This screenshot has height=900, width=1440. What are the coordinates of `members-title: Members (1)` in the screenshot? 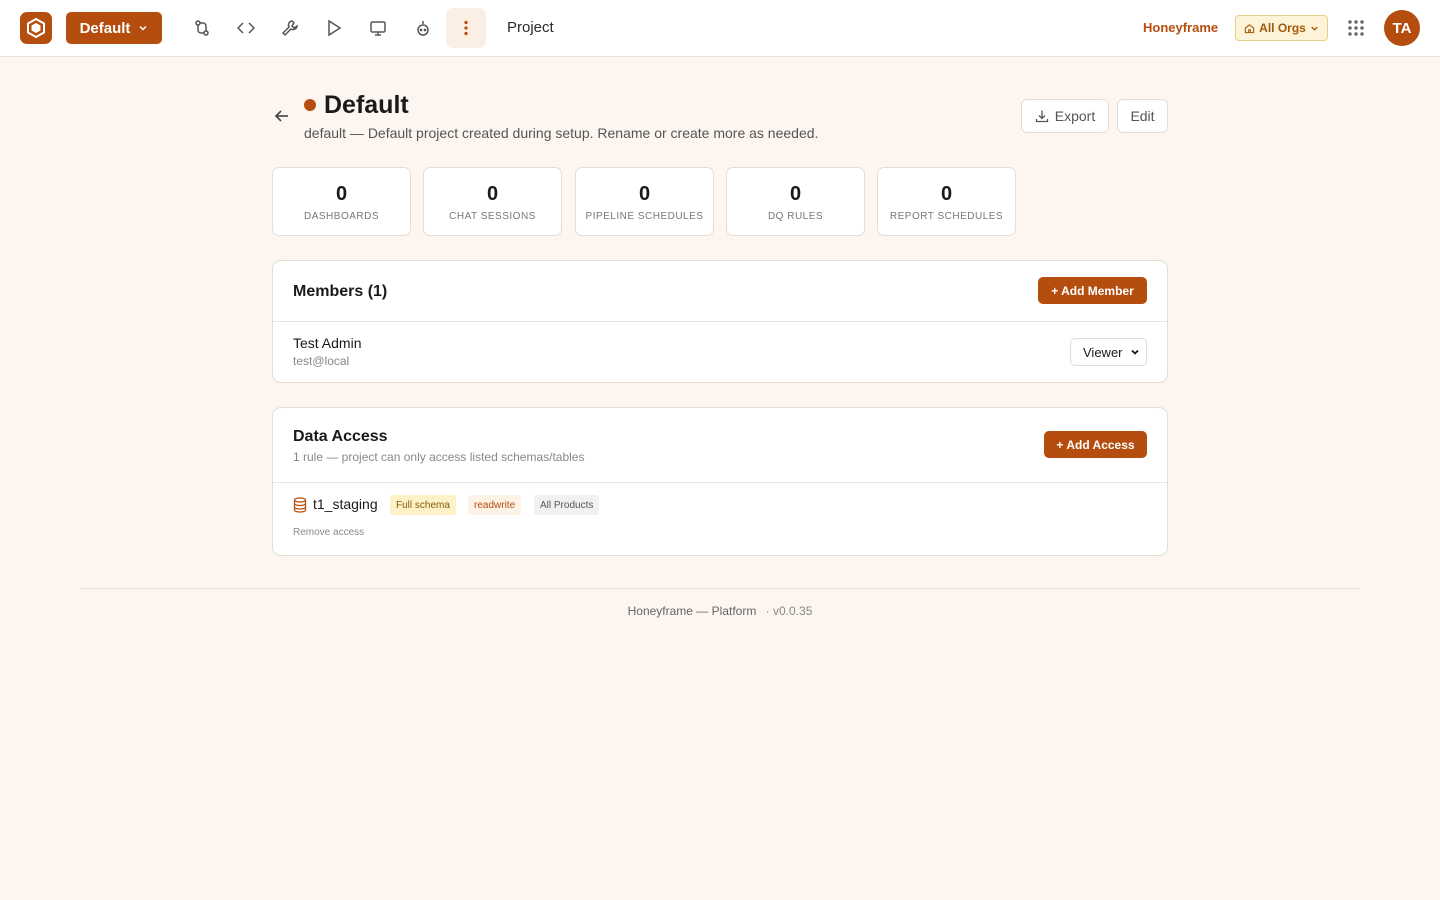 It's located at (340, 291).